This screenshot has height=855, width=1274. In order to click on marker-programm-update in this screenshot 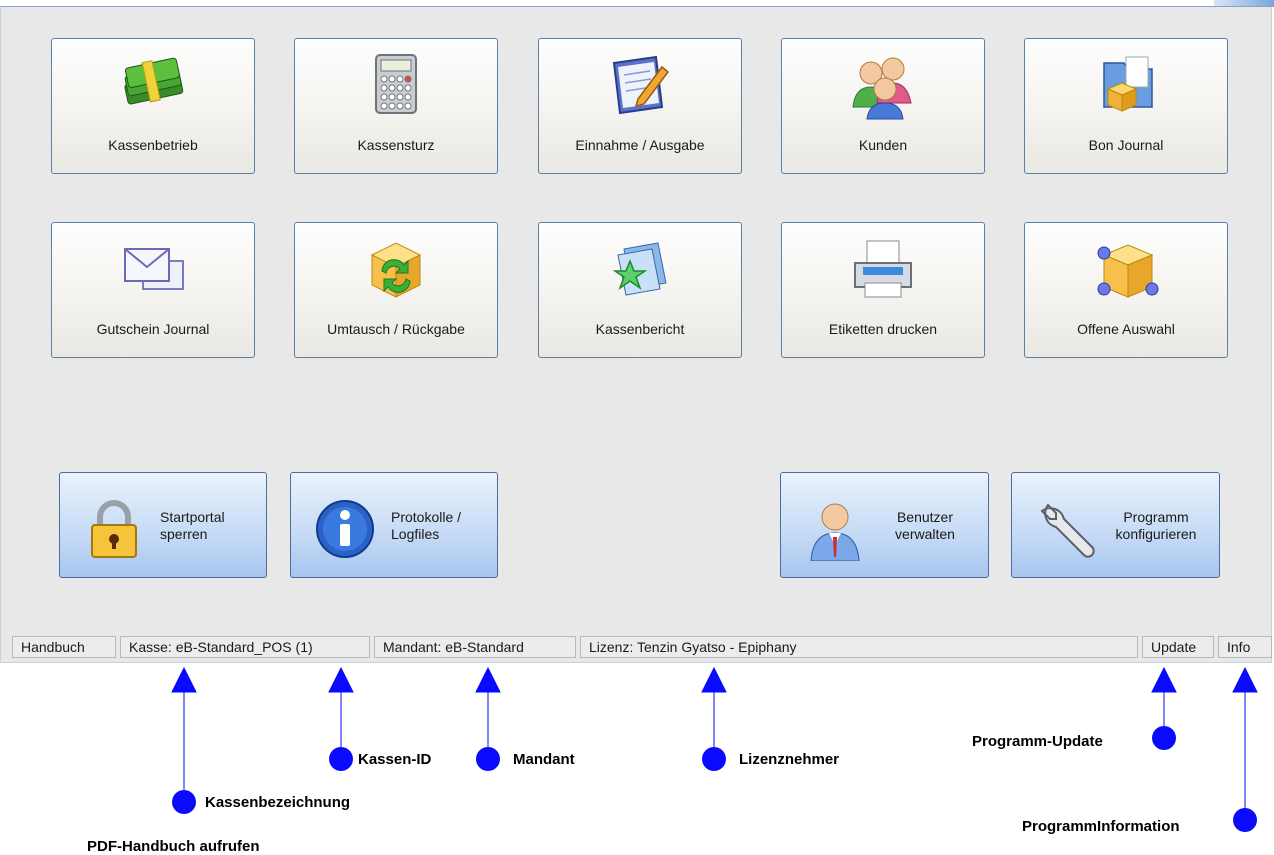, I will do `click(1164, 738)`.